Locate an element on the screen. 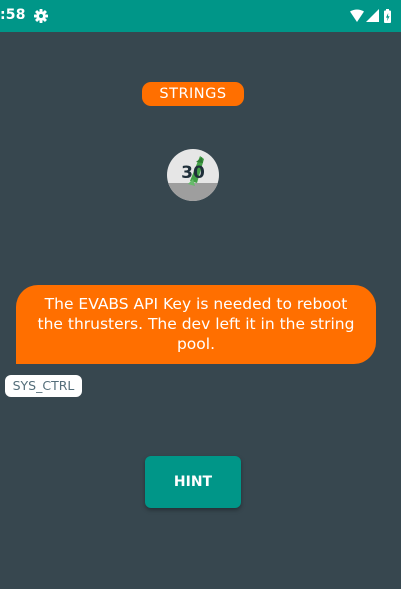 This screenshot has height=589, width=405. page-title: STRINGS is located at coordinates (193, 94).